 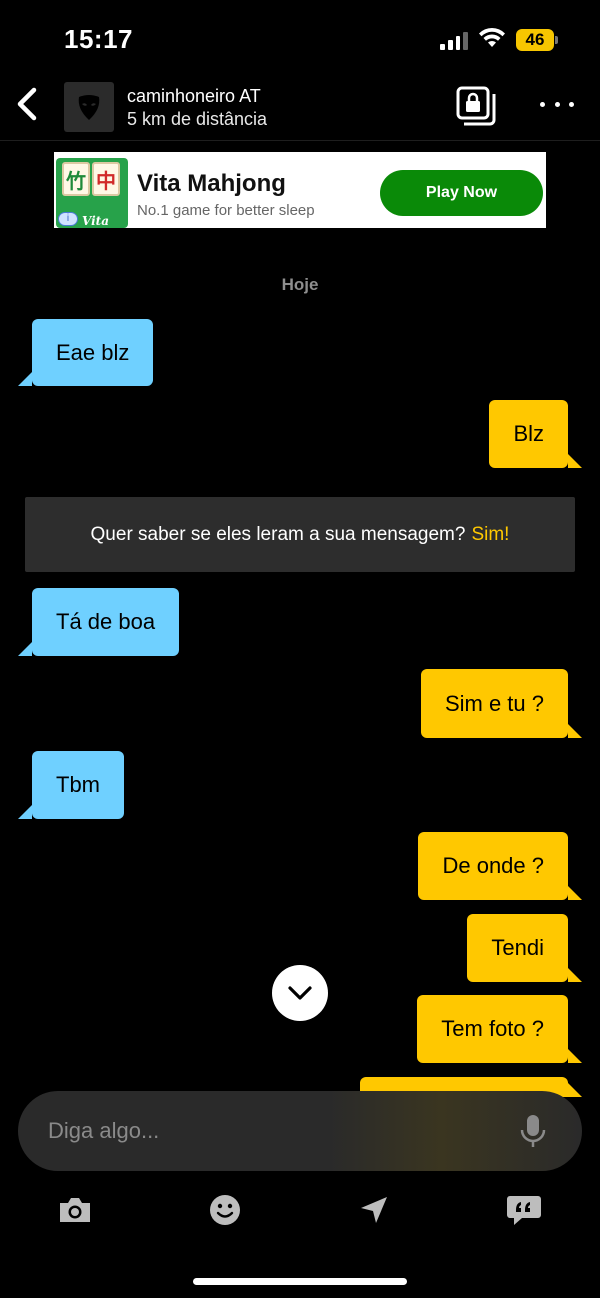 I want to click on message-input, so click(x=268, y=1131).